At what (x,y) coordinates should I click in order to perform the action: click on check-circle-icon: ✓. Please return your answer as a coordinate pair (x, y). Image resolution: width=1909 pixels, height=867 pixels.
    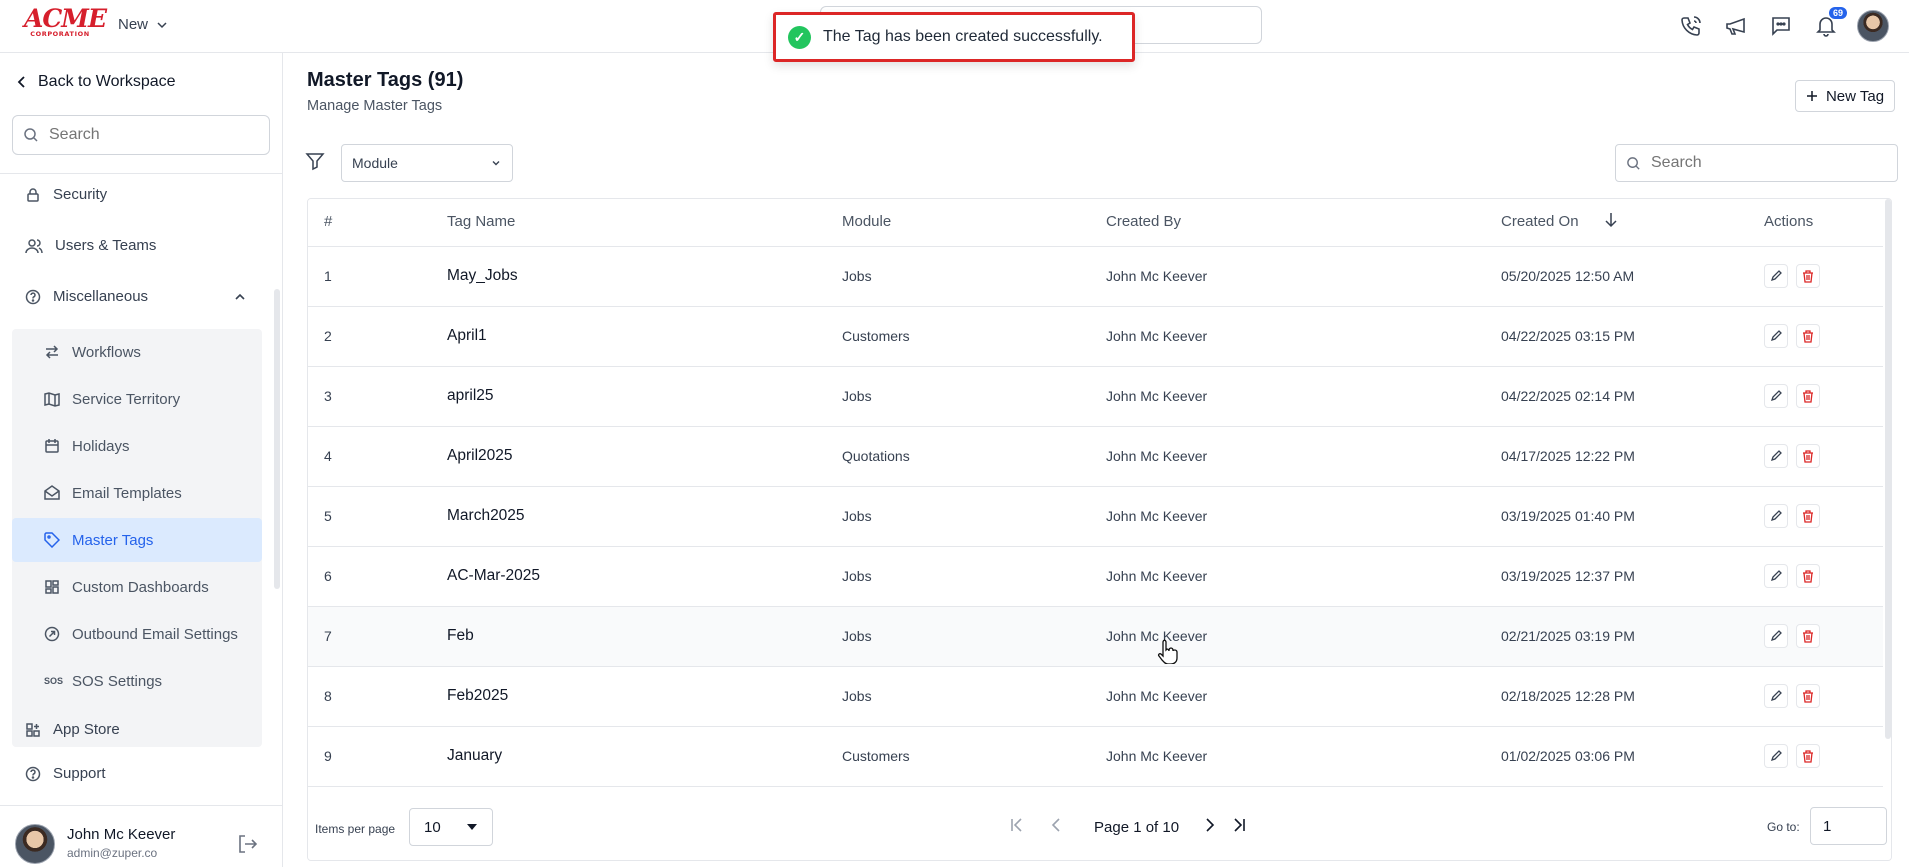
    Looking at the image, I should click on (799, 37).